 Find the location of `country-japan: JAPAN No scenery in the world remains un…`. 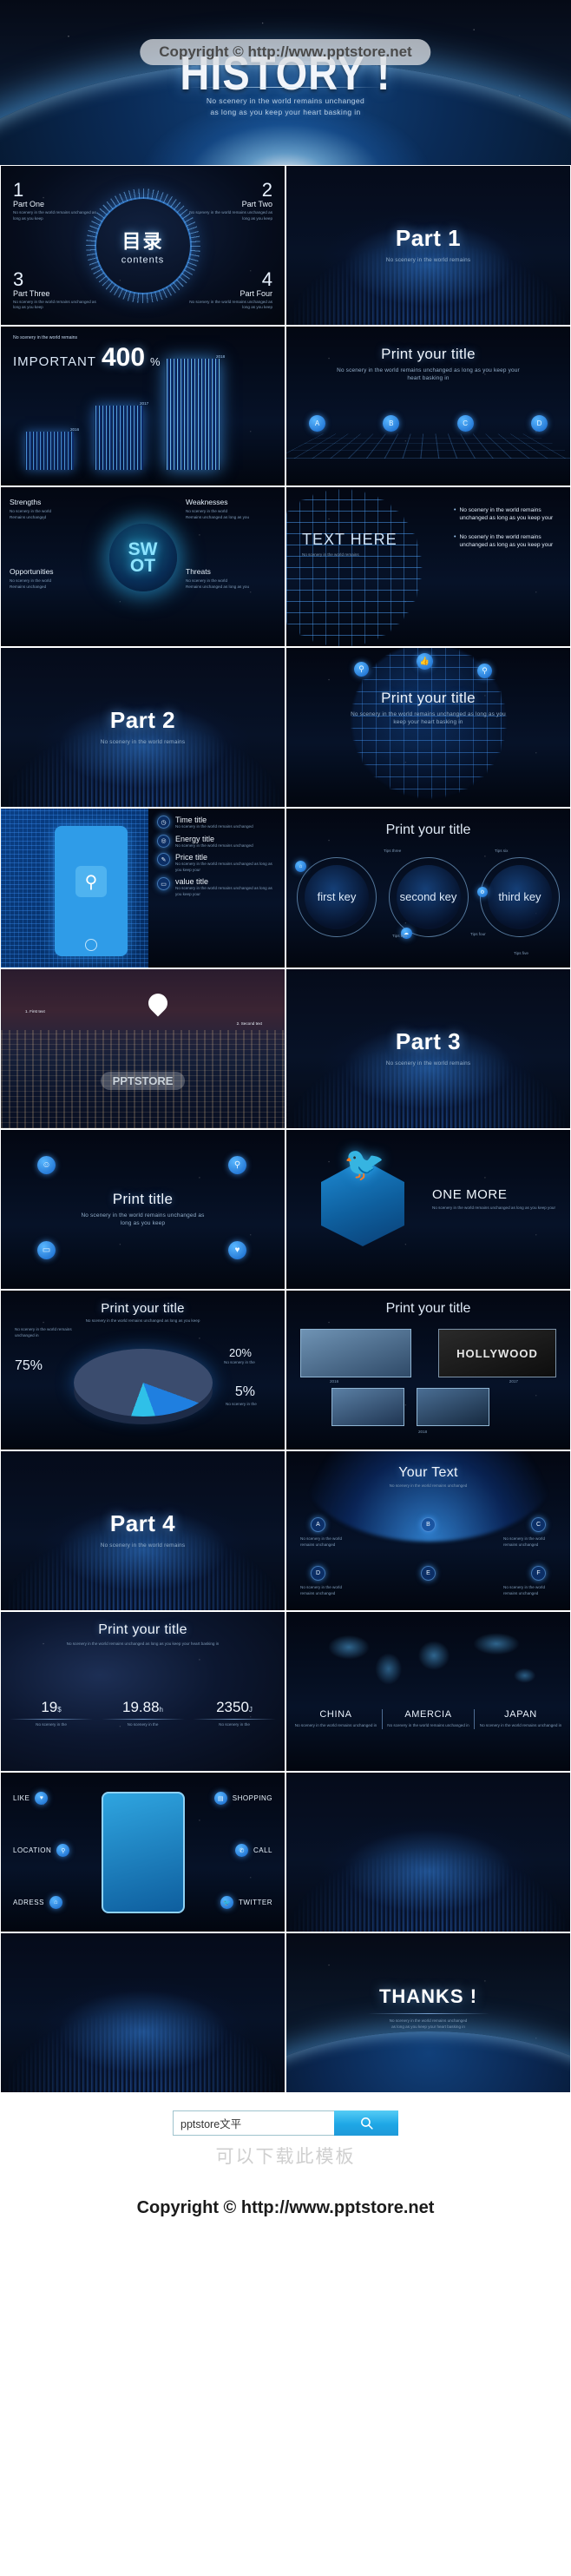

country-japan: JAPAN No scenery in the world remains un… is located at coordinates (520, 1719).